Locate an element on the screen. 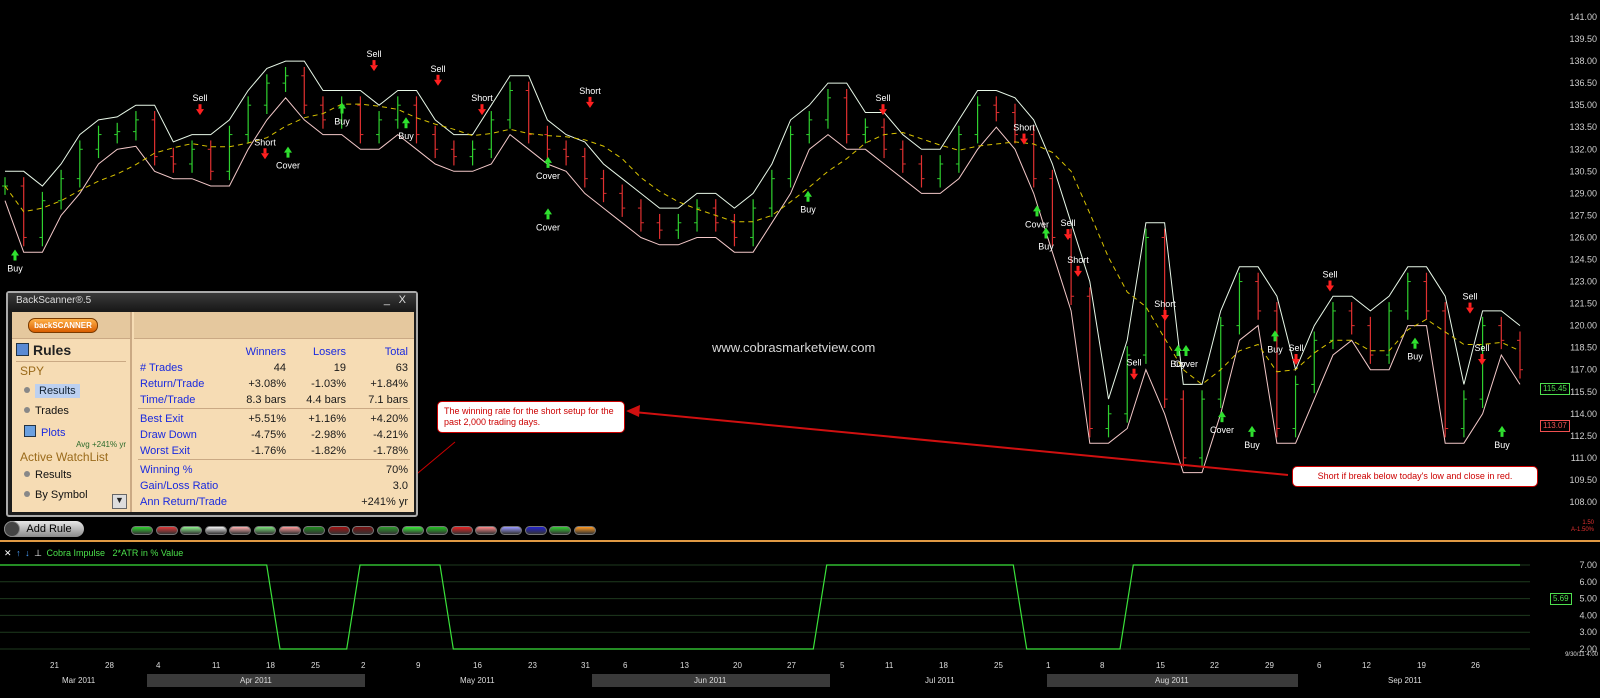 This screenshot has height=698, width=1600. price-tick-label: 124.50 is located at coordinates (1583, 260).